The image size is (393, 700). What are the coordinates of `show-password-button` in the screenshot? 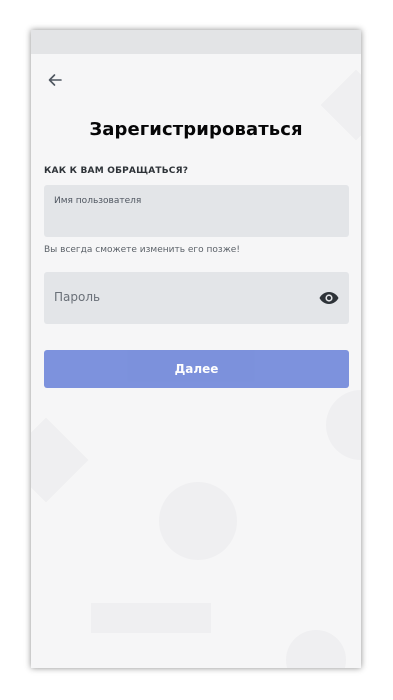 It's located at (329, 298).